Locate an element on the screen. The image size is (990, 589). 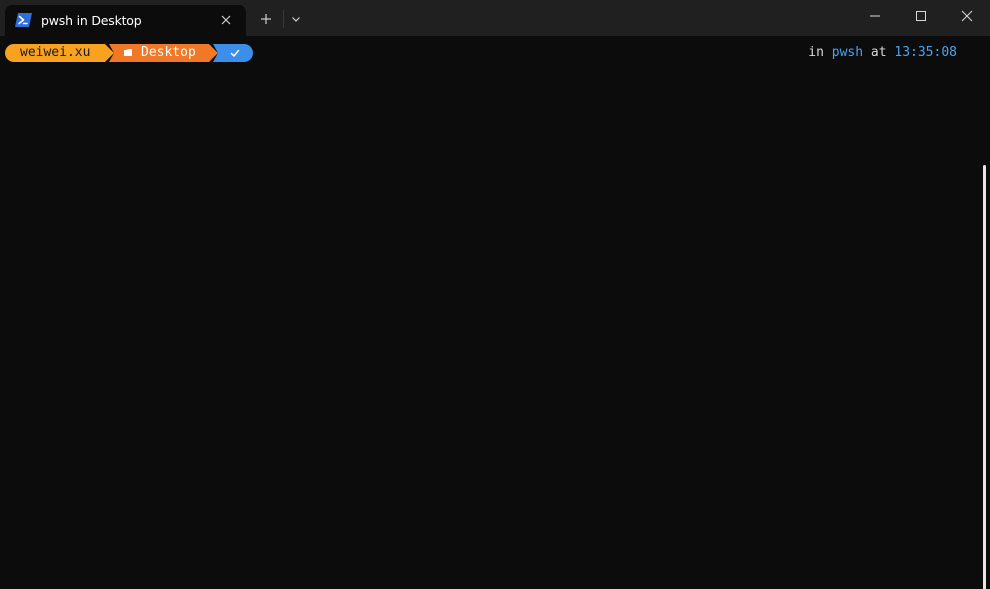
check-icon is located at coordinates (235, 53).